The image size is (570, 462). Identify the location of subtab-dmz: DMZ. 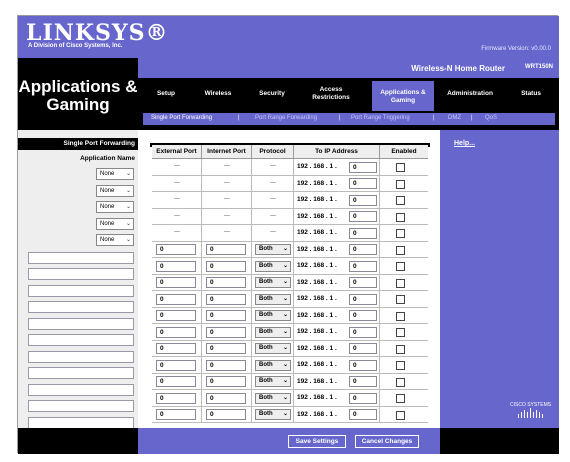
(454, 118).